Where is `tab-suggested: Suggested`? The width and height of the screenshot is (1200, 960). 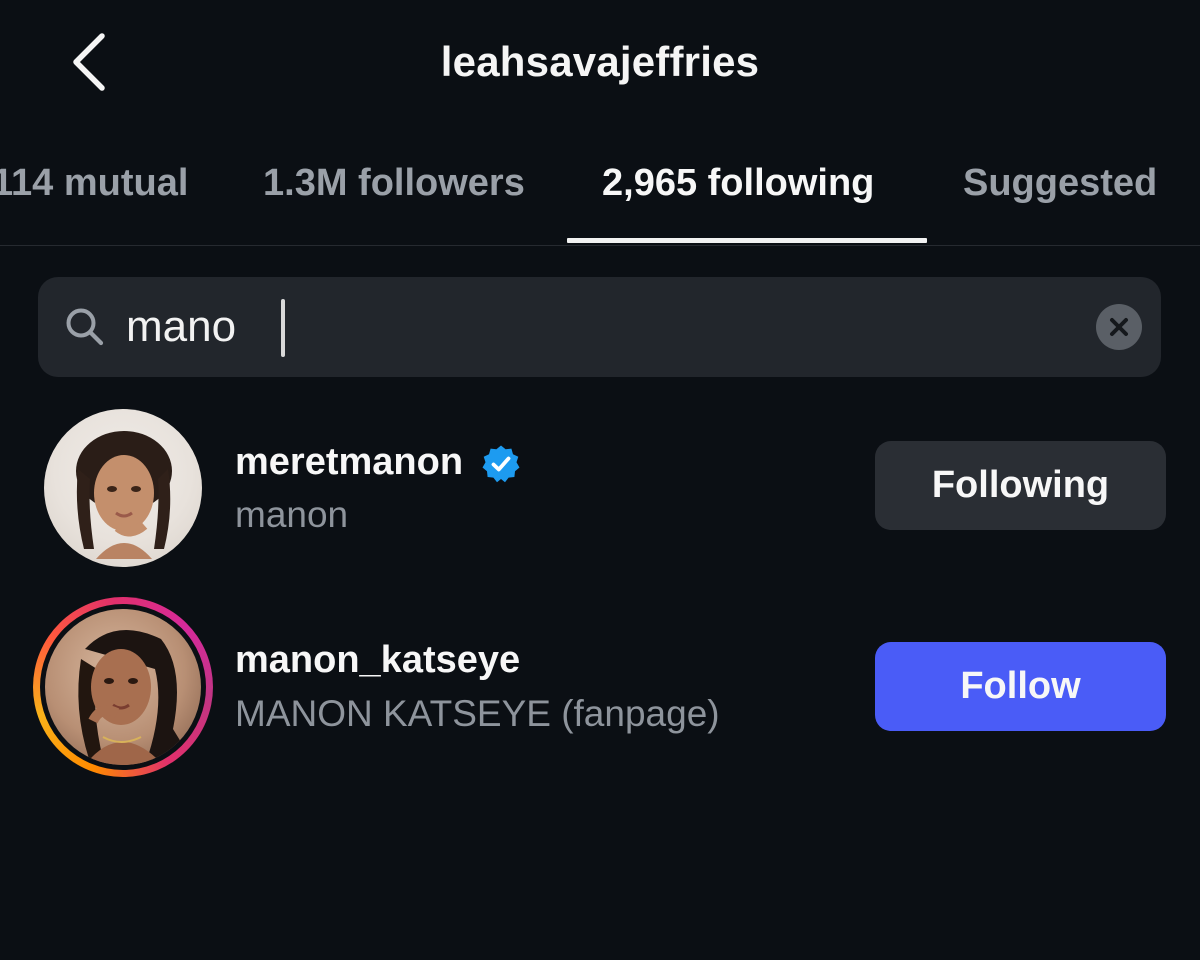
tab-suggested: Suggested is located at coordinates (1060, 183).